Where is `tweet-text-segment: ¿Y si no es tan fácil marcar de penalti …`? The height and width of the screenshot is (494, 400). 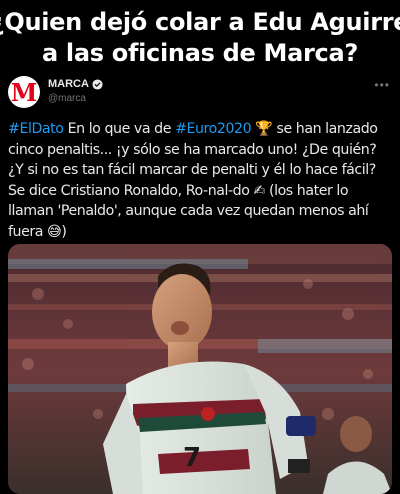 tweet-text-segment: ¿Y si no es tan fácil marcar de penalti … is located at coordinates (192, 170).